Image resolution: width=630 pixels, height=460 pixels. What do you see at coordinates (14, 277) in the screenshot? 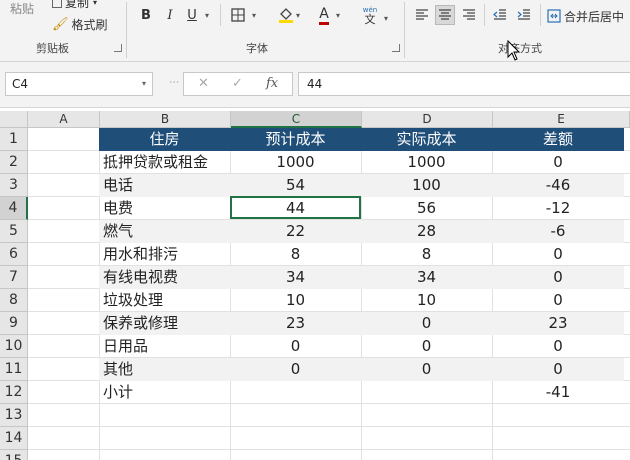
I see `row-header: 7` at bounding box center [14, 277].